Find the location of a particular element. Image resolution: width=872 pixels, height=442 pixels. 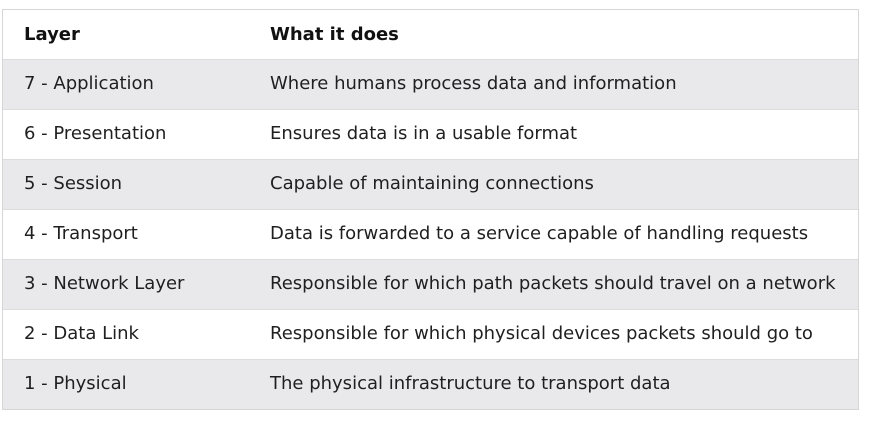

description-cell: Ensures data is in a usable format is located at coordinates (553, 134).